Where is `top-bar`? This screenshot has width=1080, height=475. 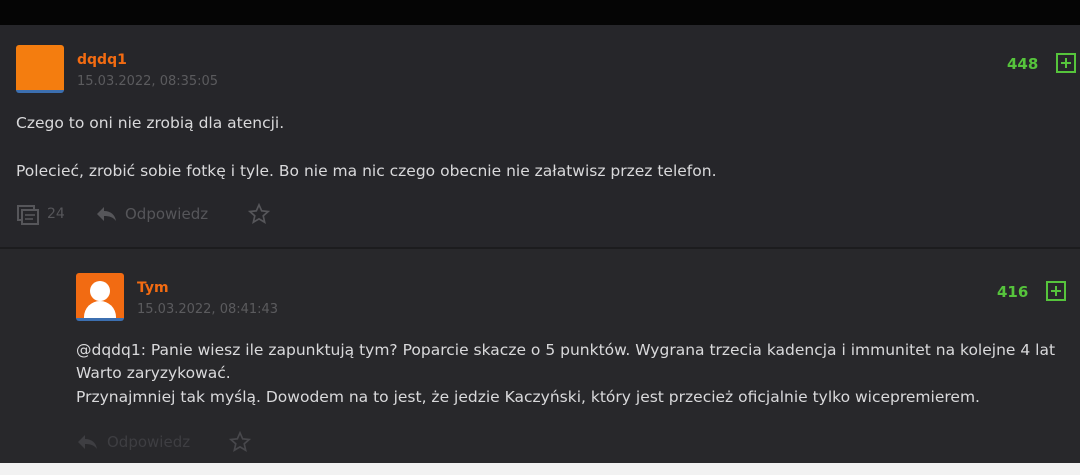 top-bar is located at coordinates (540, 12).